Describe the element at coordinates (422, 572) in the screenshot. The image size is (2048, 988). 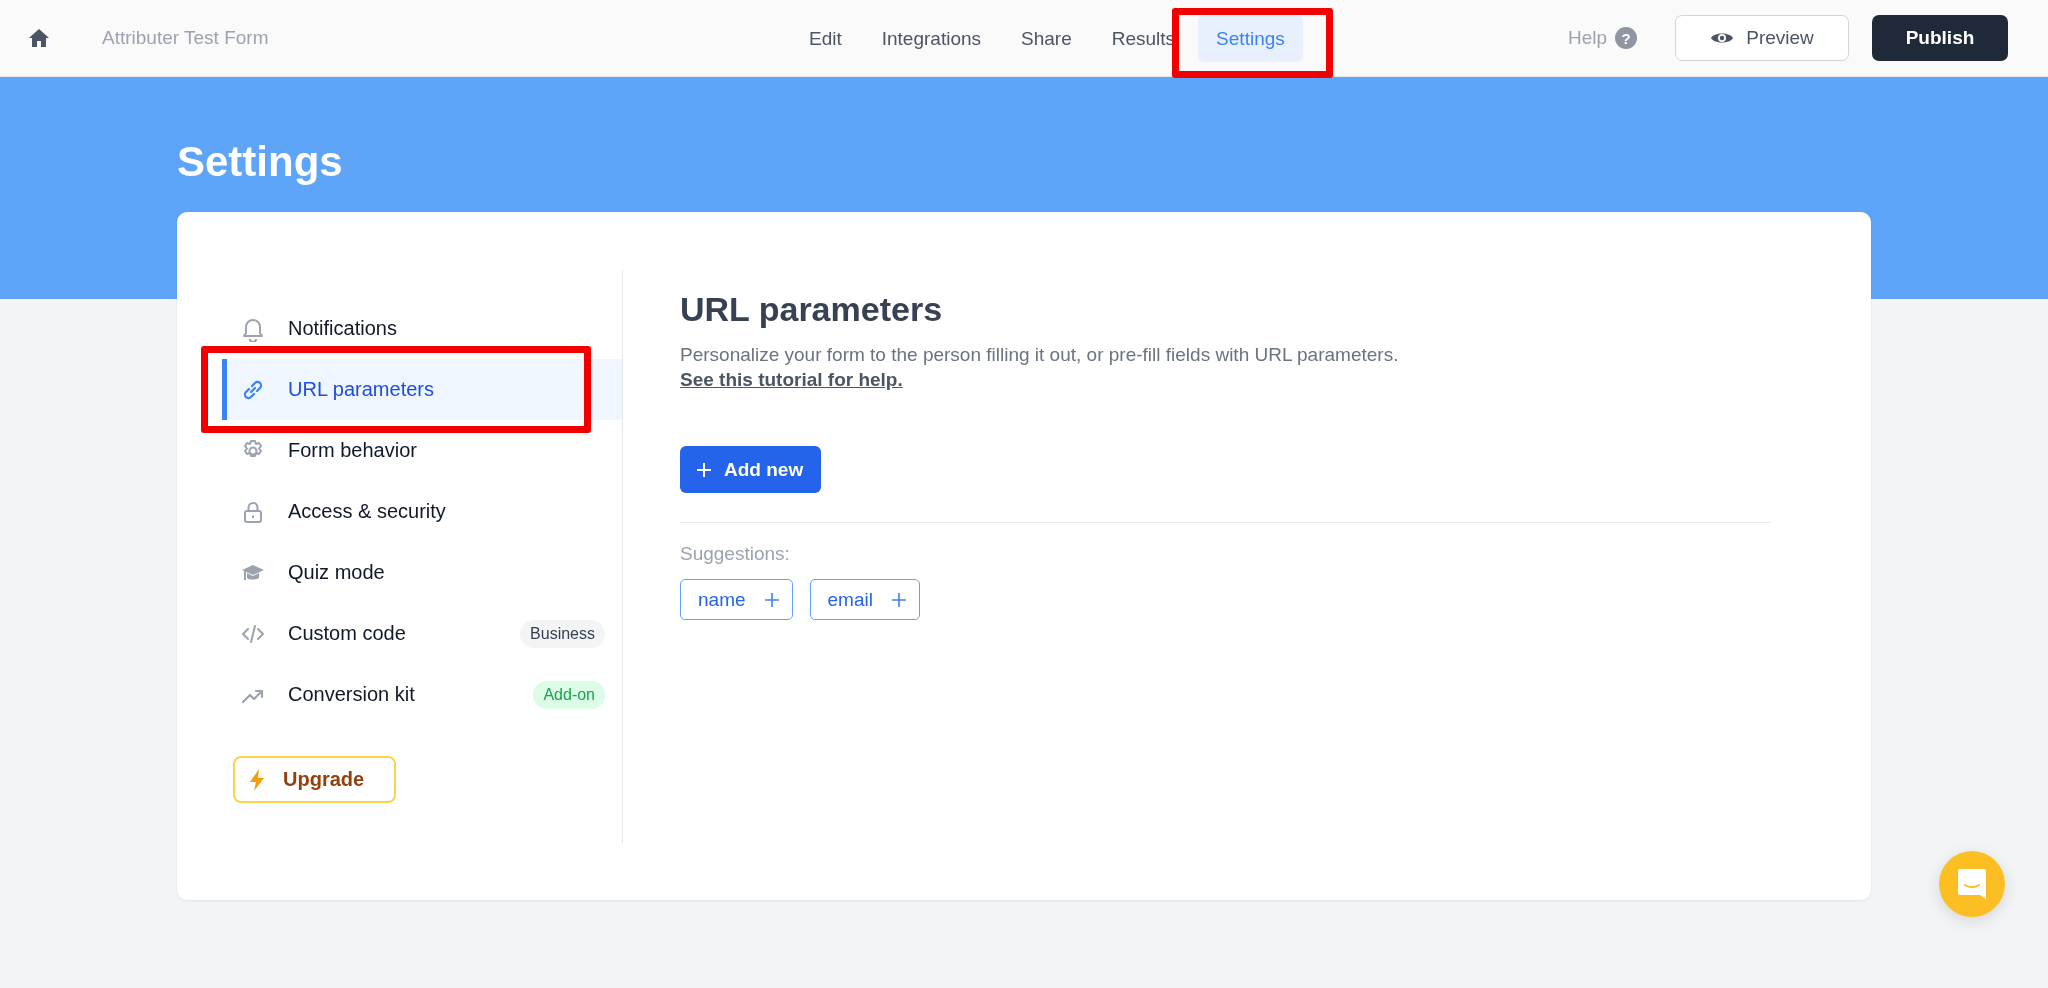
I see `sidebar-item: Quiz mode` at that location.